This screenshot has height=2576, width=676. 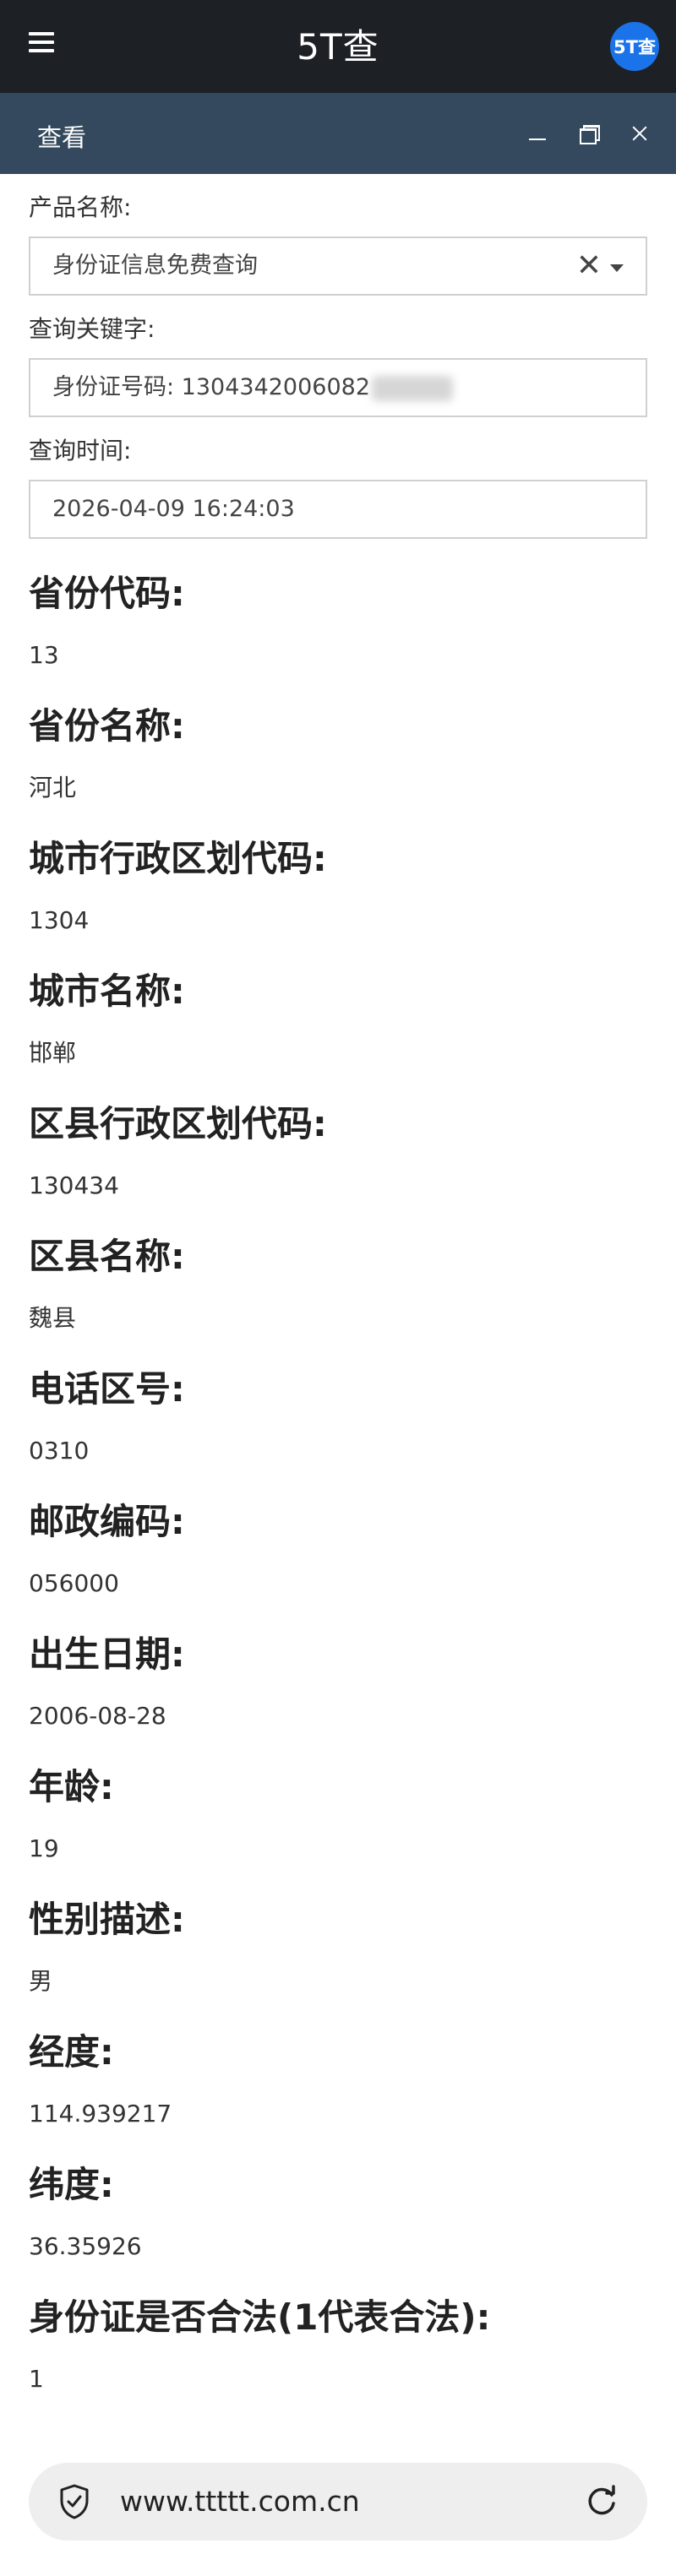 I want to click on time-field: 2026-04-09 16:24:03, so click(x=338, y=509).